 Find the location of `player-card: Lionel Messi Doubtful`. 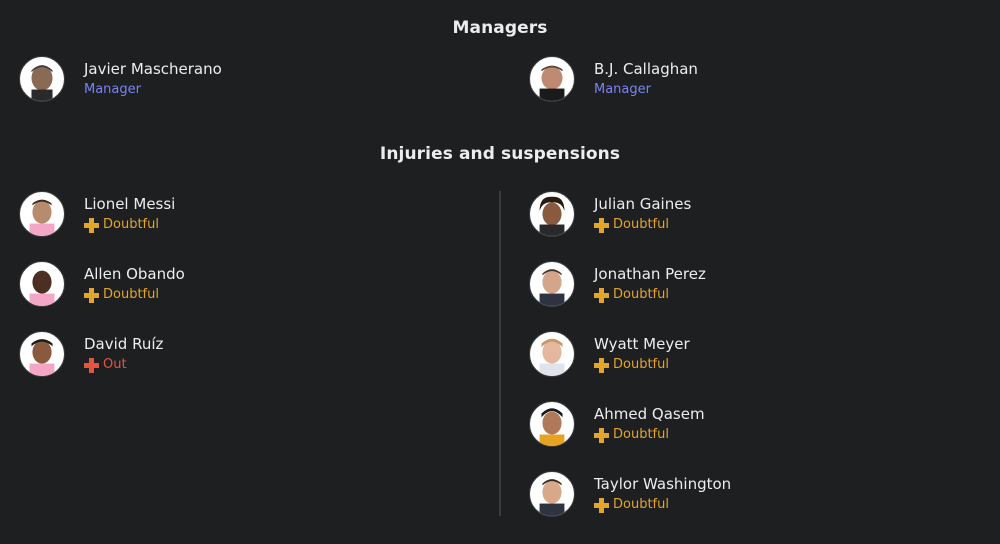

player-card: Lionel Messi Doubtful is located at coordinates (97, 214).